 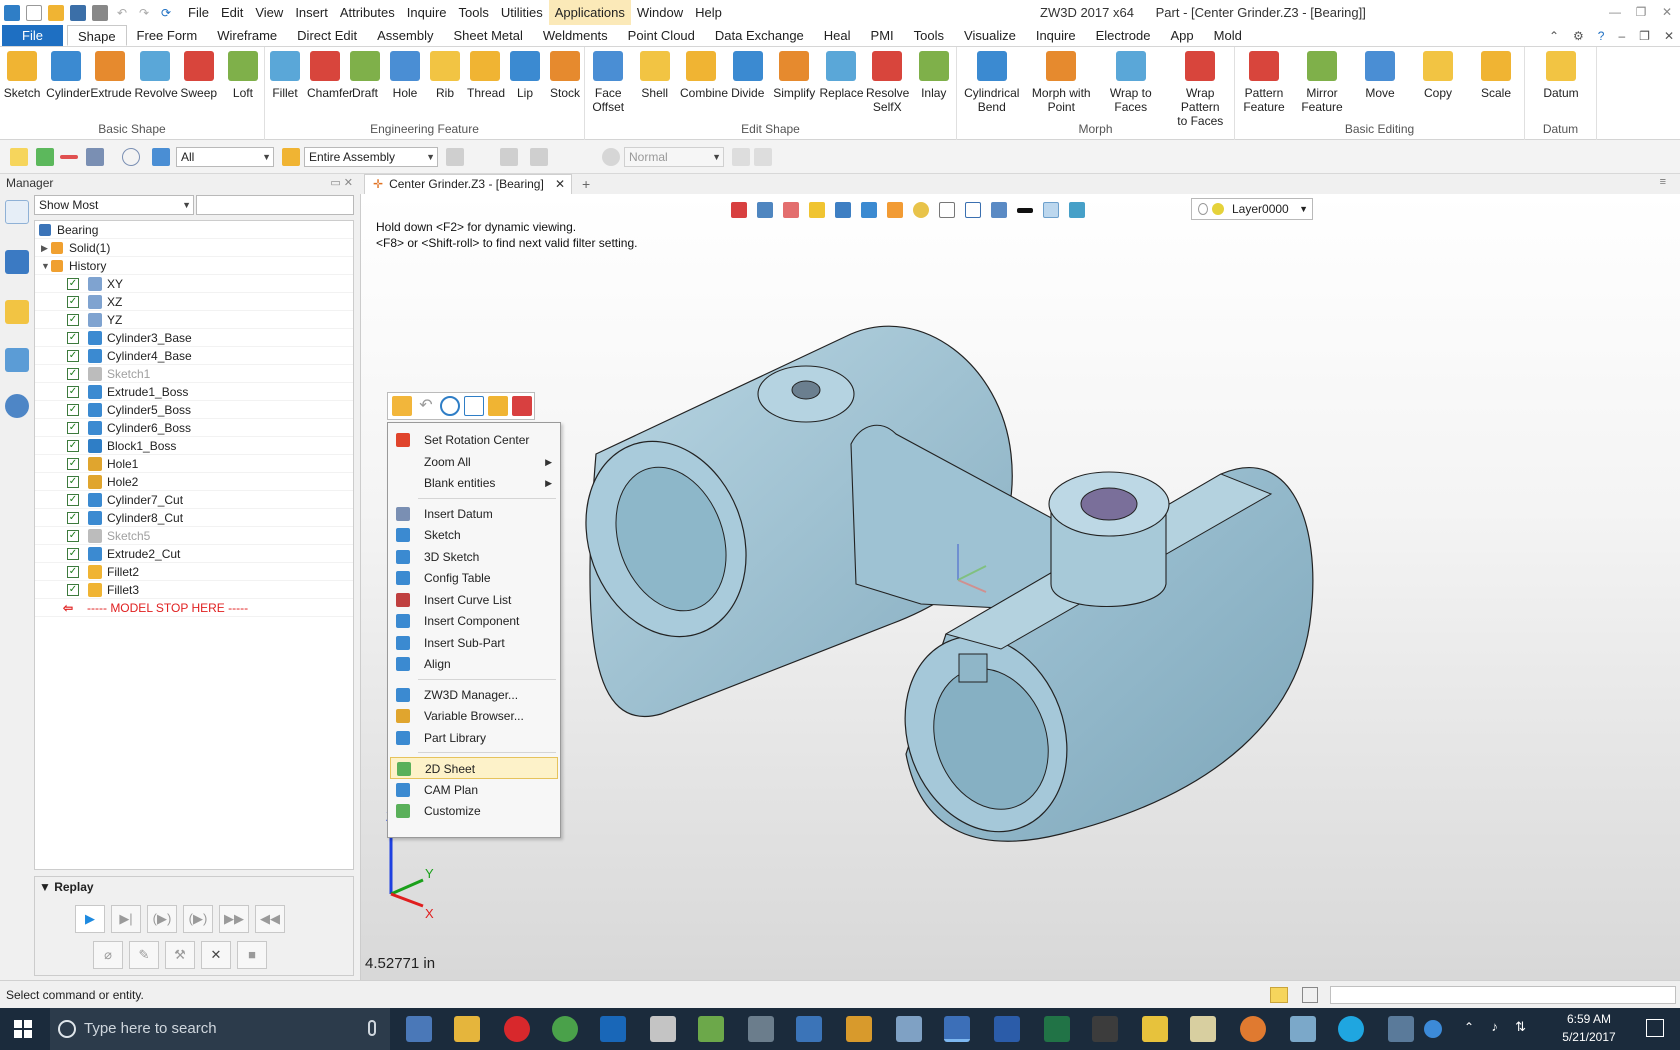 What do you see at coordinates (474, 578) in the screenshot?
I see `menu-item-config-table: Config Table` at bounding box center [474, 578].